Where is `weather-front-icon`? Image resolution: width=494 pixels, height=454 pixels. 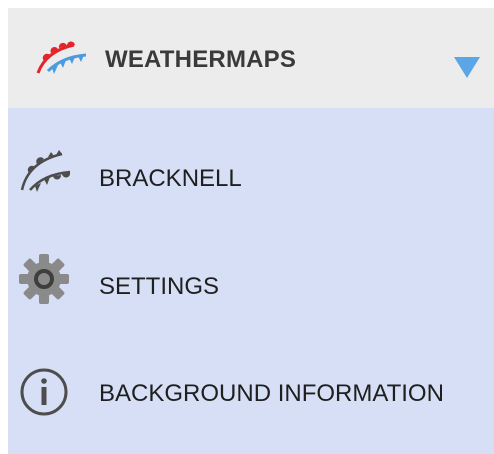 weather-front-icon is located at coordinates (61, 57).